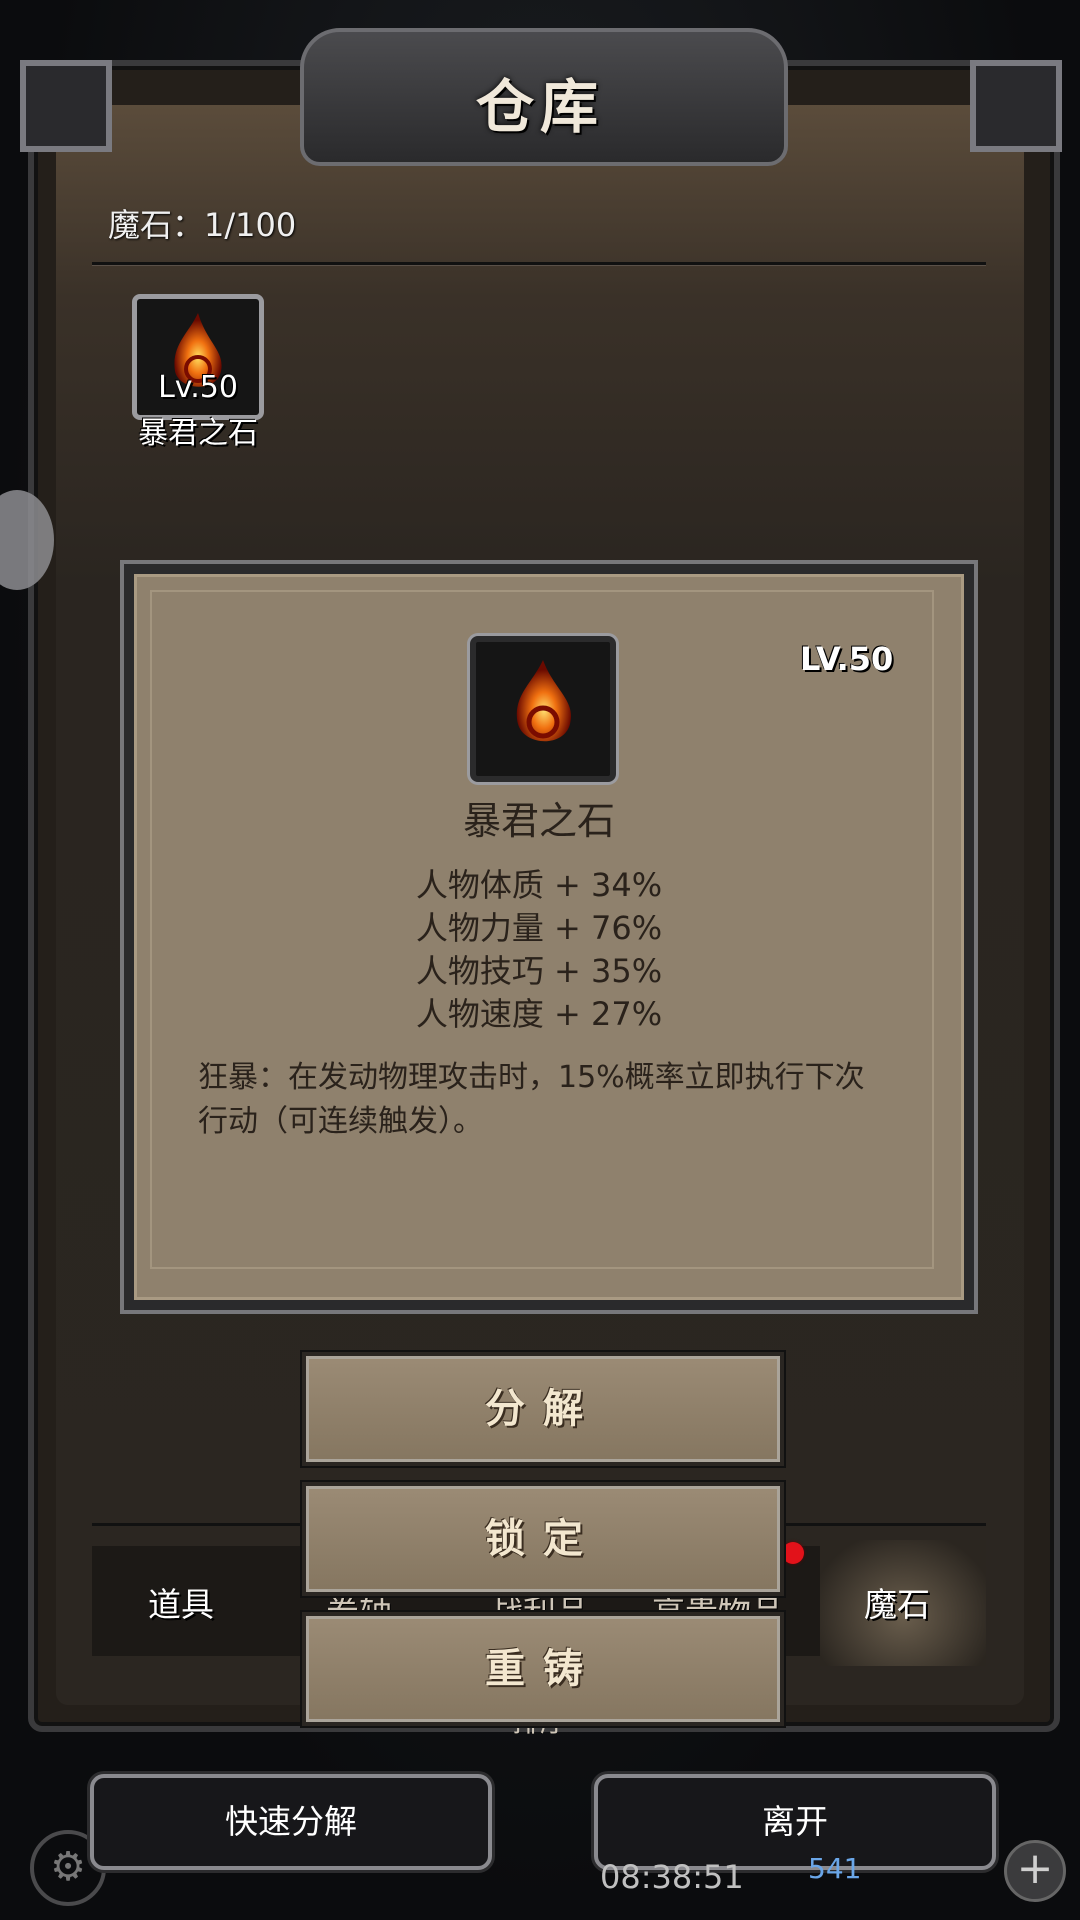 This screenshot has height=1920, width=1080. I want to click on divider, so click(539, 263).